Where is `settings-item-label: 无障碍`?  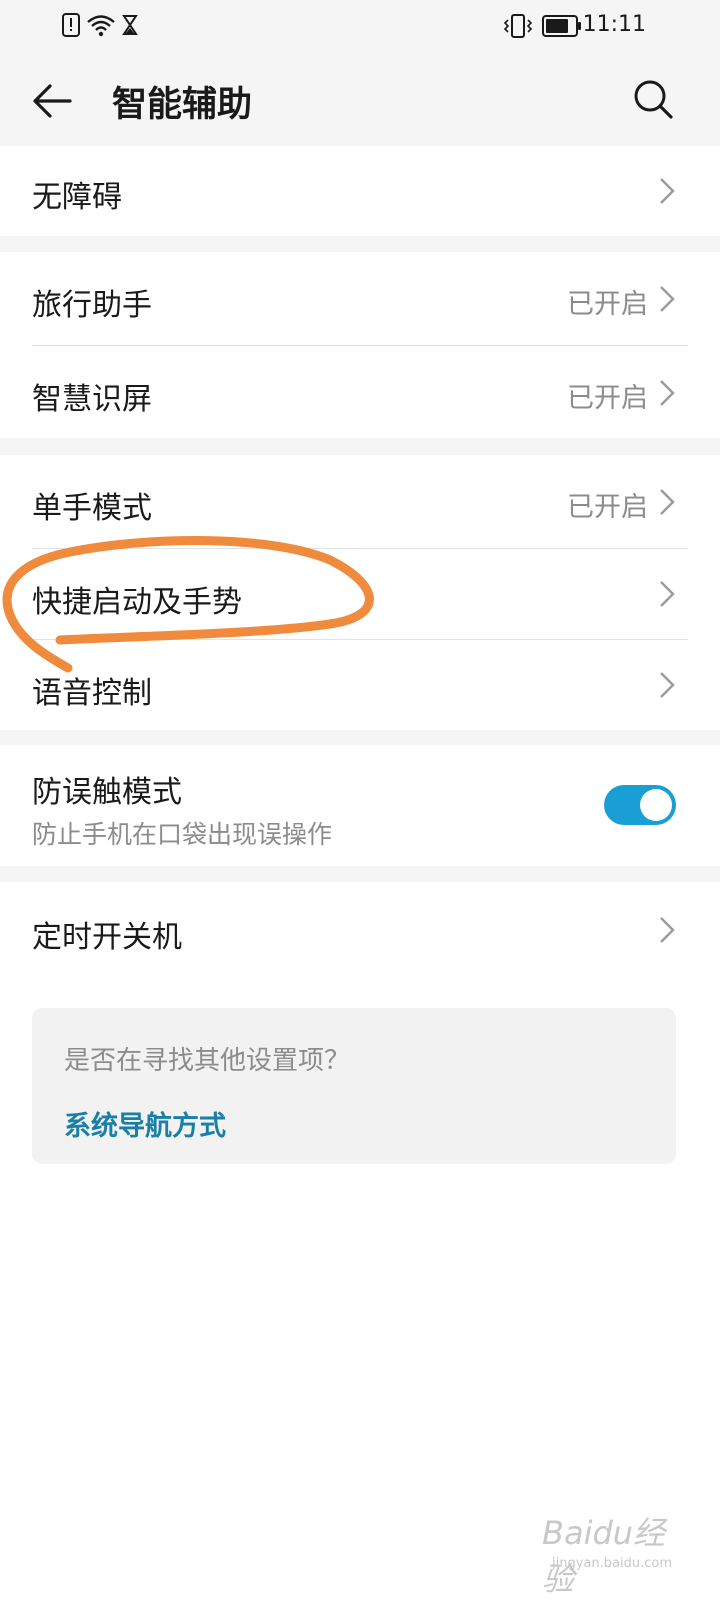 settings-item-label: 无障碍 is located at coordinates (77, 197).